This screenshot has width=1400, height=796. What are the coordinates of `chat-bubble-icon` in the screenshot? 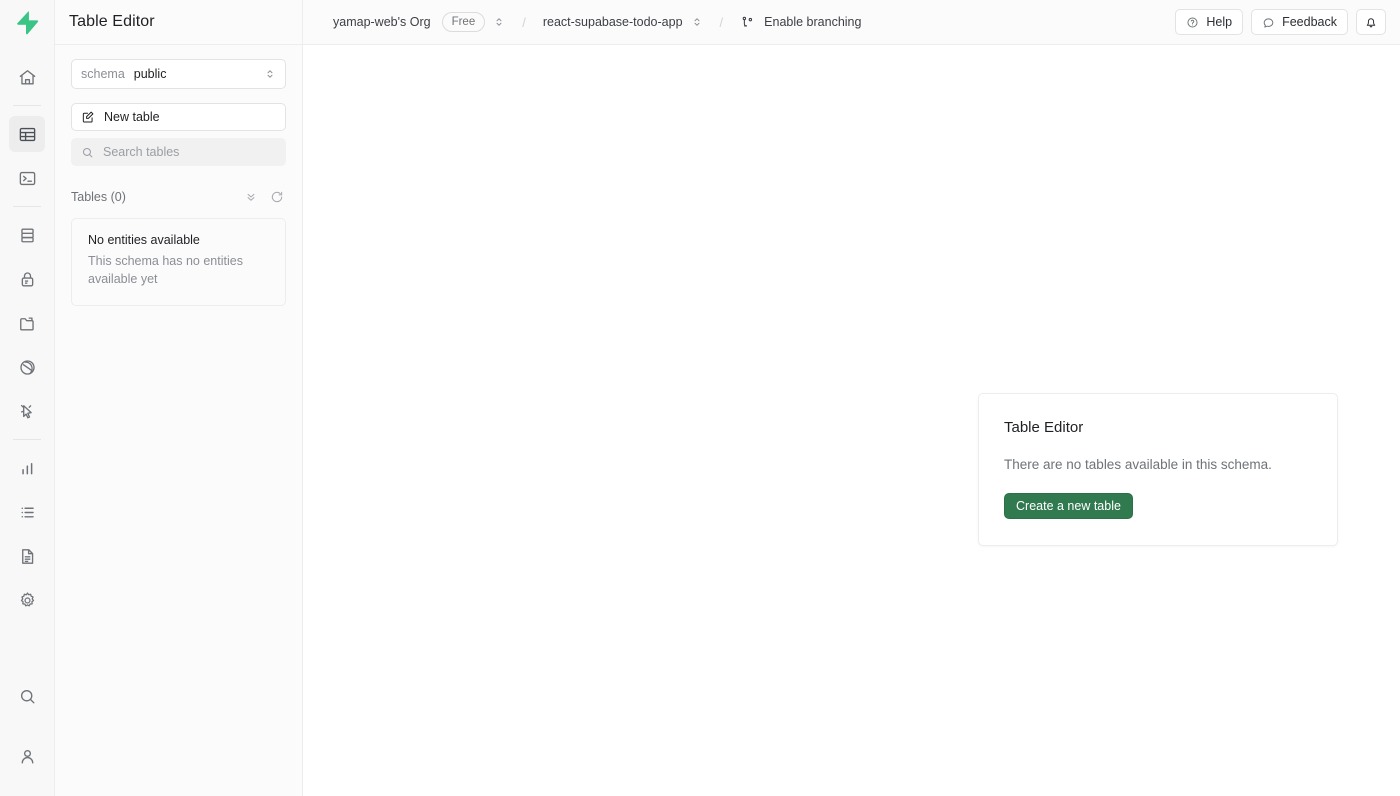 It's located at (1268, 22).